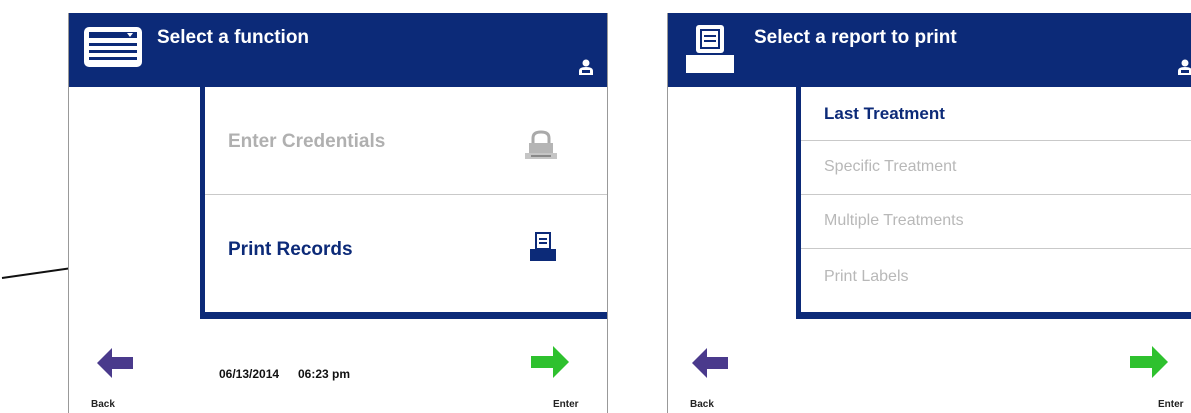 The height and width of the screenshot is (413, 1191). I want to click on list-item-print-labels: Print Labels, so click(996, 280).